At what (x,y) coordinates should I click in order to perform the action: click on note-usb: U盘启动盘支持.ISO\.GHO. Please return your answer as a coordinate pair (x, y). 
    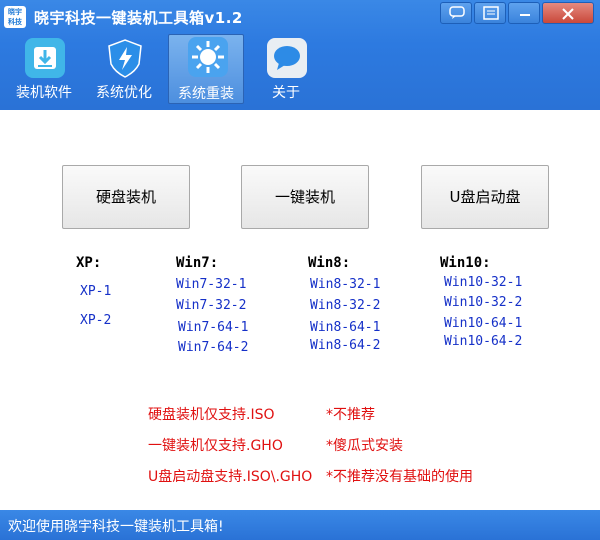
    Looking at the image, I should click on (230, 477).